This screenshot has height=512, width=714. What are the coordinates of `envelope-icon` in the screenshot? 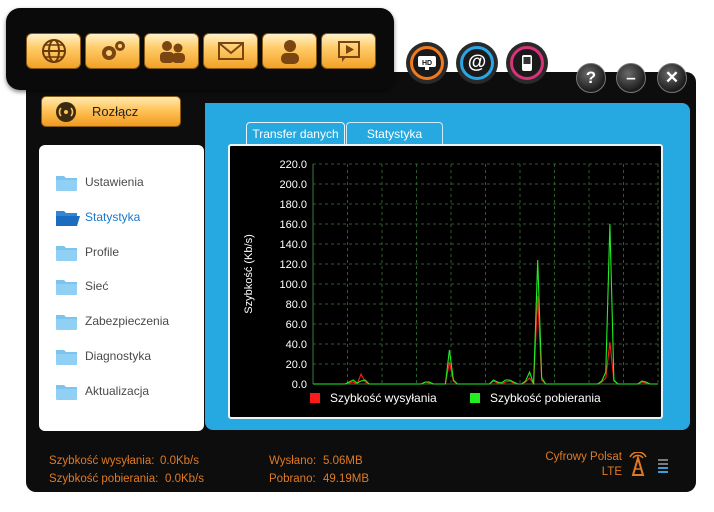 It's located at (230, 51).